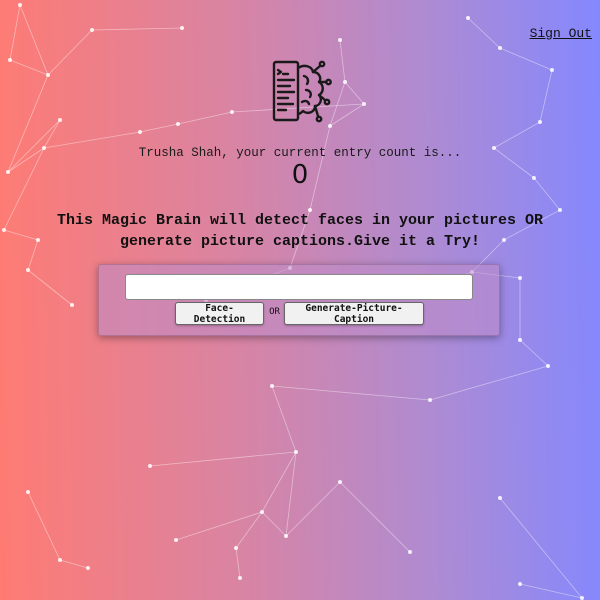  What do you see at coordinates (274, 312) in the screenshot?
I see `or-separator: OR` at bounding box center [274, 312].